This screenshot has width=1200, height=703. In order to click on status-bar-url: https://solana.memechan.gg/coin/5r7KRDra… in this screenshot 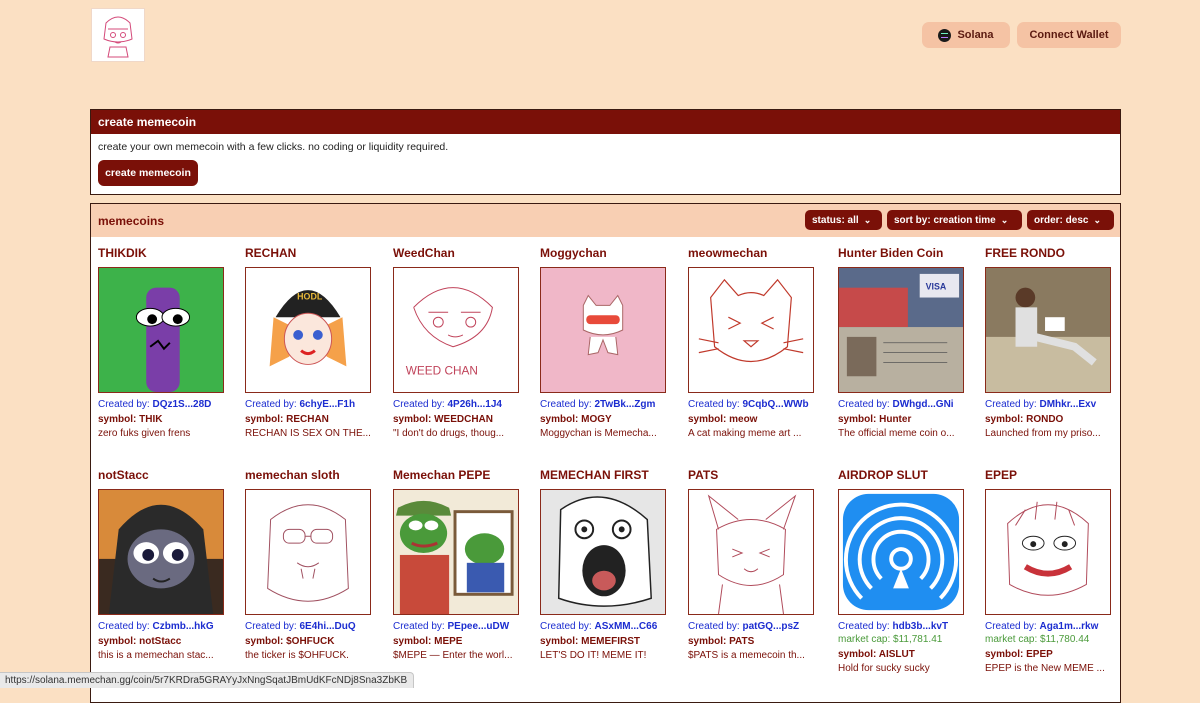, I will do `click(207, 680)`.